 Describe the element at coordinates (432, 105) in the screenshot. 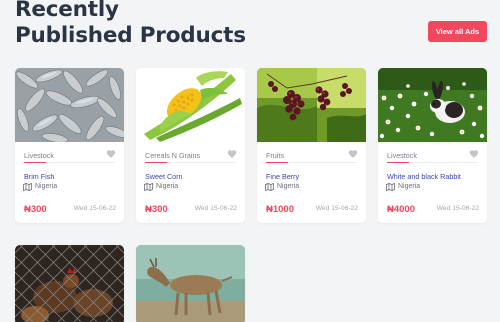

I see `product-image-rabbit` at that location.